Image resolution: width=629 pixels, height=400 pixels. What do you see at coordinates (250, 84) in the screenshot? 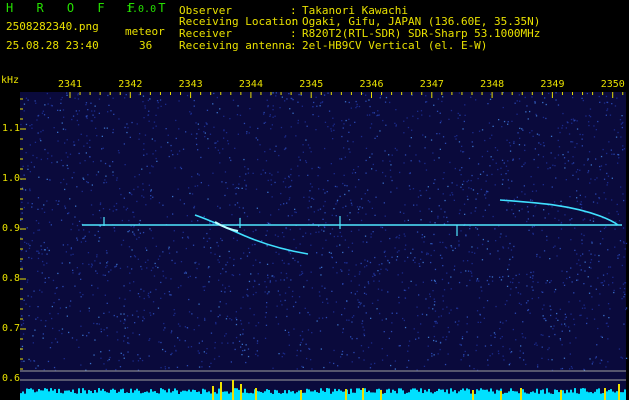
I see `time-tick-label: 2344` at bounding box center [250, 84].